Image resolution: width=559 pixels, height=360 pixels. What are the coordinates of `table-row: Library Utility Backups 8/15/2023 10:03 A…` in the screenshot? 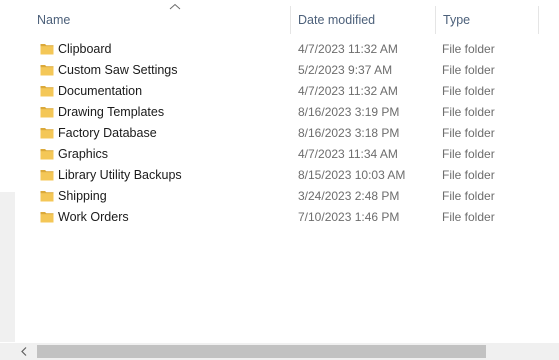 It's located at (287, 175).